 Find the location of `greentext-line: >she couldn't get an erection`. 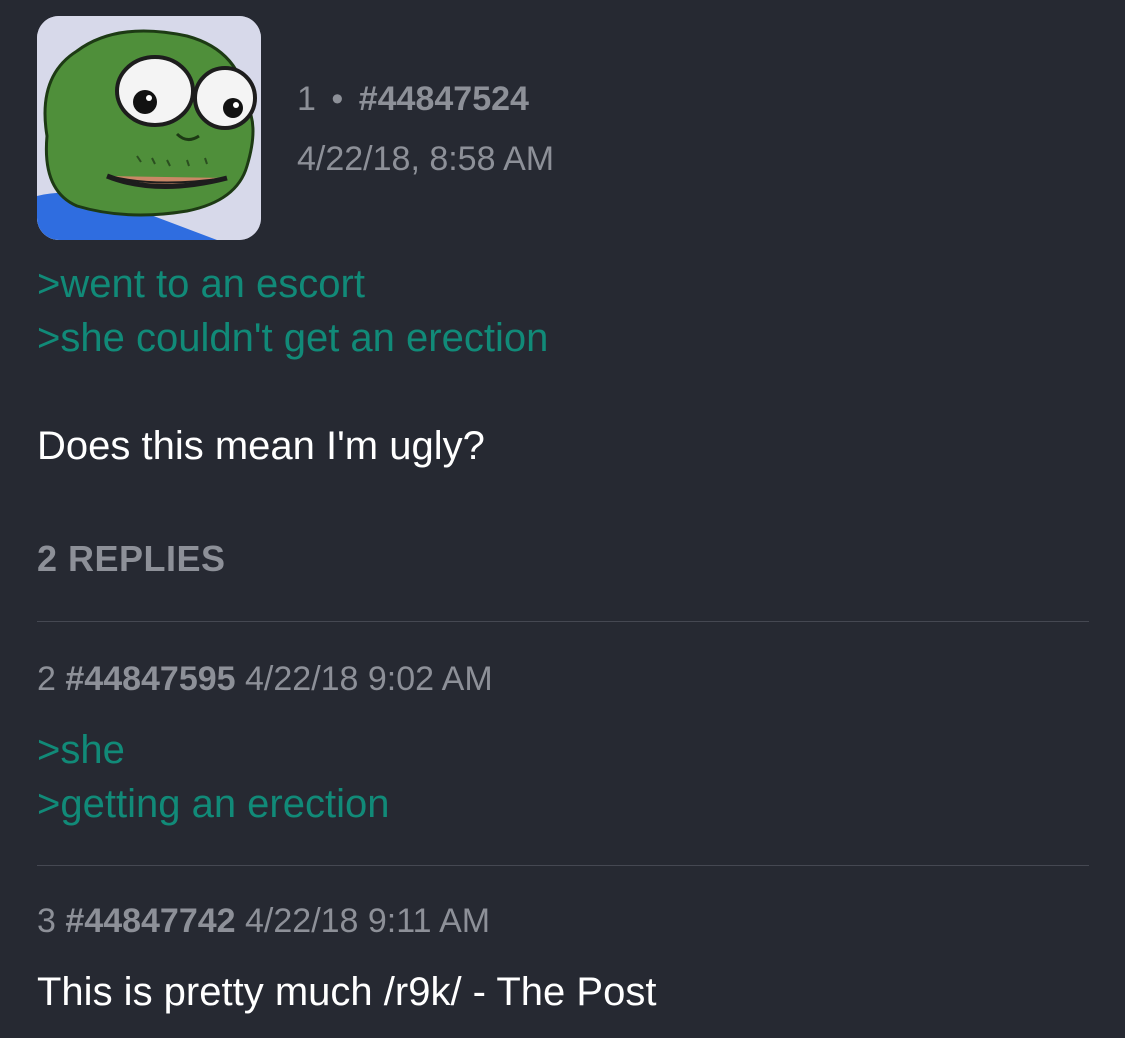

greentext-line: >she couldn't get an erection is located at coordinates (293, 338).